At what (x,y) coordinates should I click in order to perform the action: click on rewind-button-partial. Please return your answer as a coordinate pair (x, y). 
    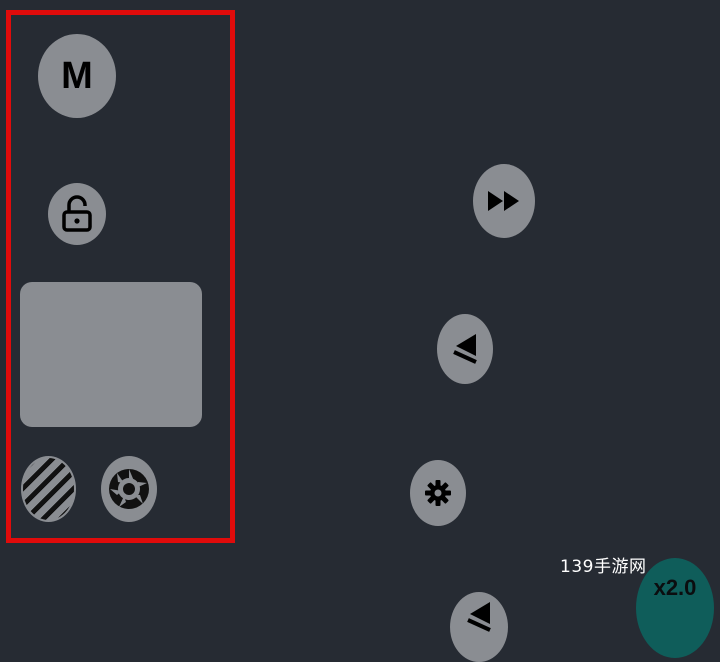
    Looking at the image, I should click on (479, 627).